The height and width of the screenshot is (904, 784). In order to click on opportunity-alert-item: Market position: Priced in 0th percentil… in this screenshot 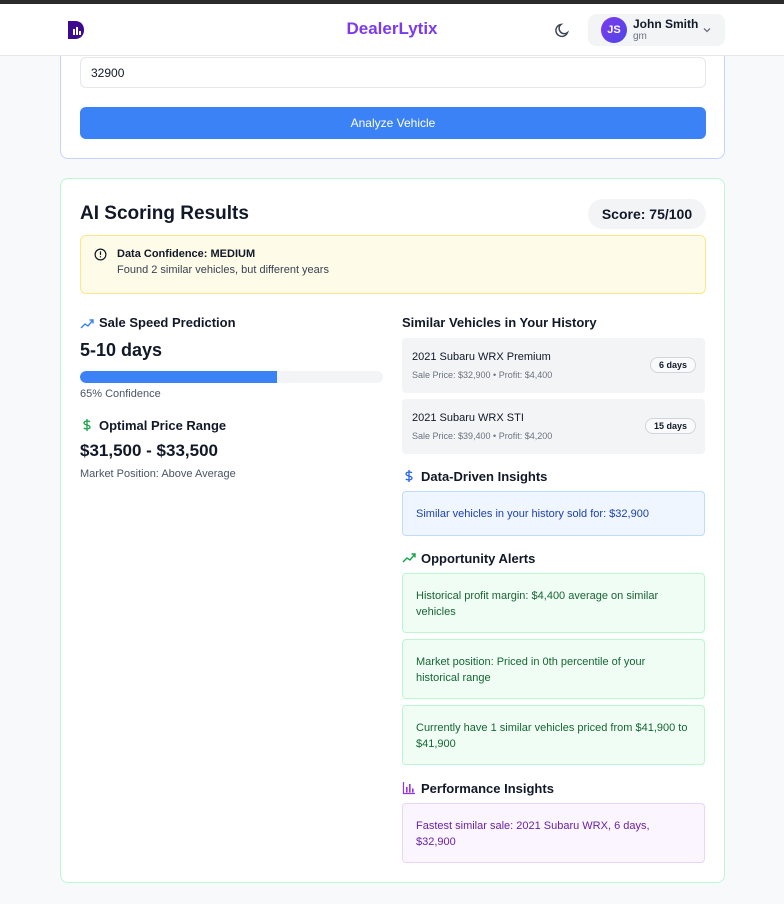, I will do `click(553, 669)`.